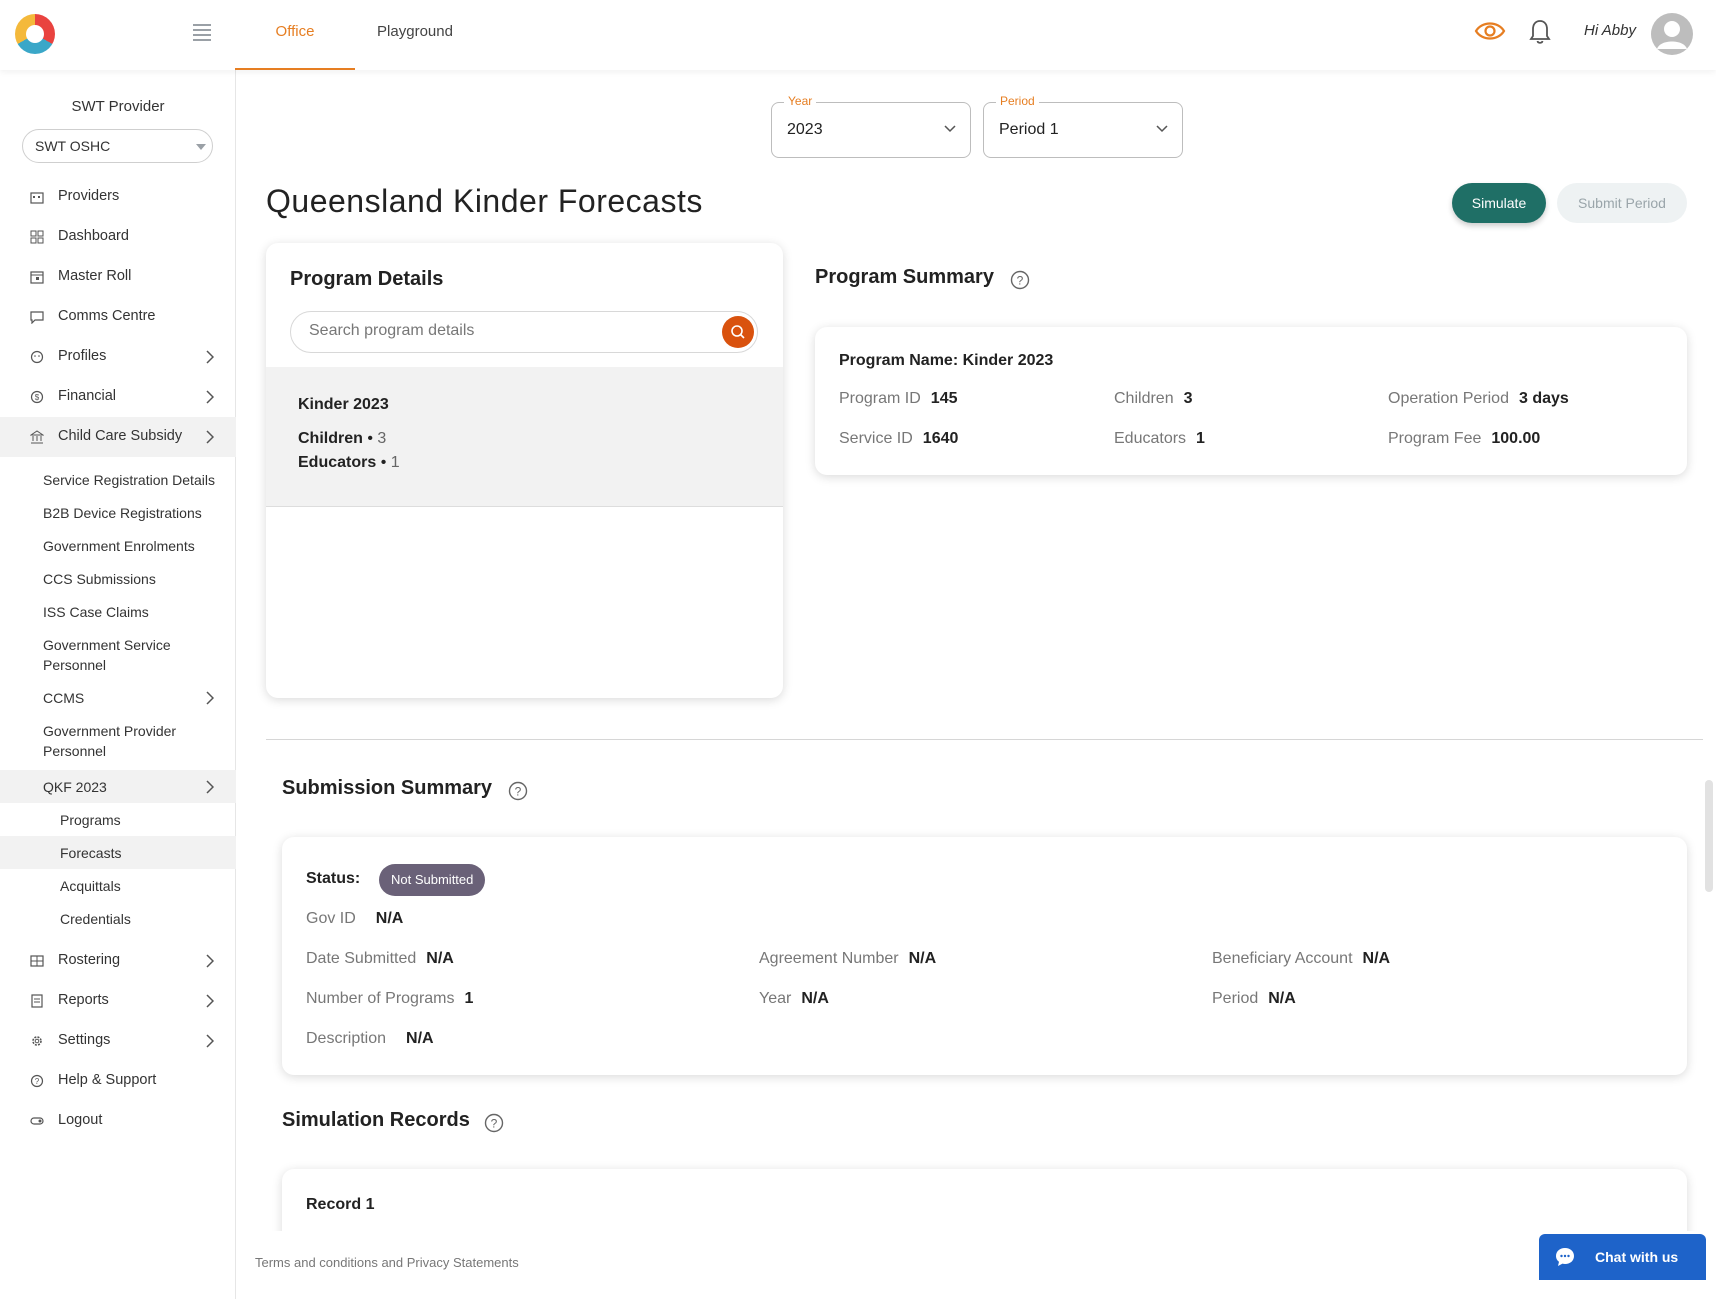  I want to click on status-badge: Not Submitted, so click(432, 880).